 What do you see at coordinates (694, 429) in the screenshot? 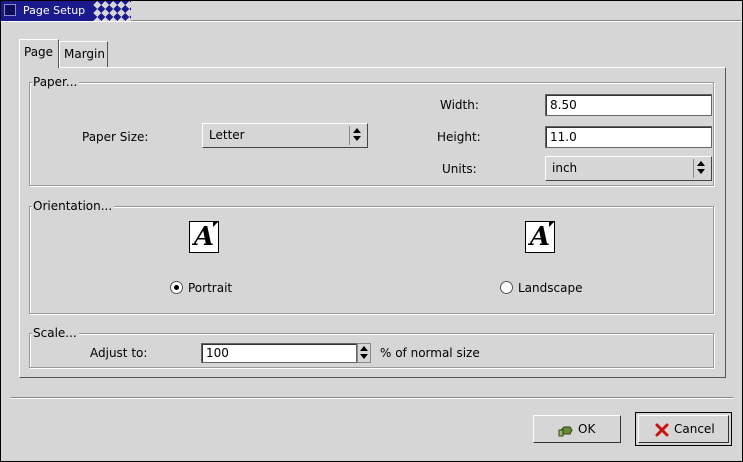
I see `cancel-button-label: Cancel` at bounding box center [694, 429].